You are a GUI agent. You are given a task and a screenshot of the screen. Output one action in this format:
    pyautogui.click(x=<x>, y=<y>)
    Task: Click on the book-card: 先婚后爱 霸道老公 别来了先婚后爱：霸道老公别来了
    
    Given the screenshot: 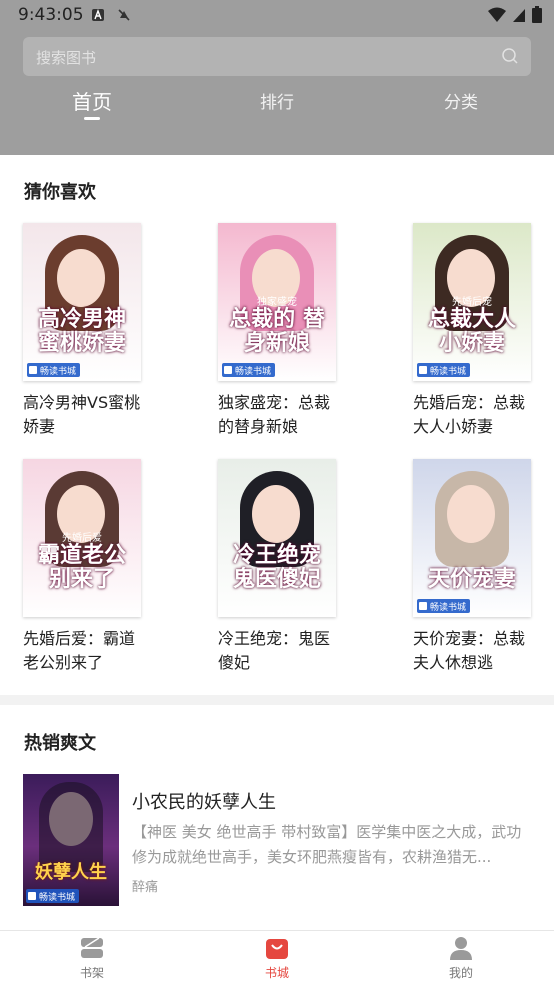 What is the action you would take?
    pyautogui.click(x=88, y=567)
    